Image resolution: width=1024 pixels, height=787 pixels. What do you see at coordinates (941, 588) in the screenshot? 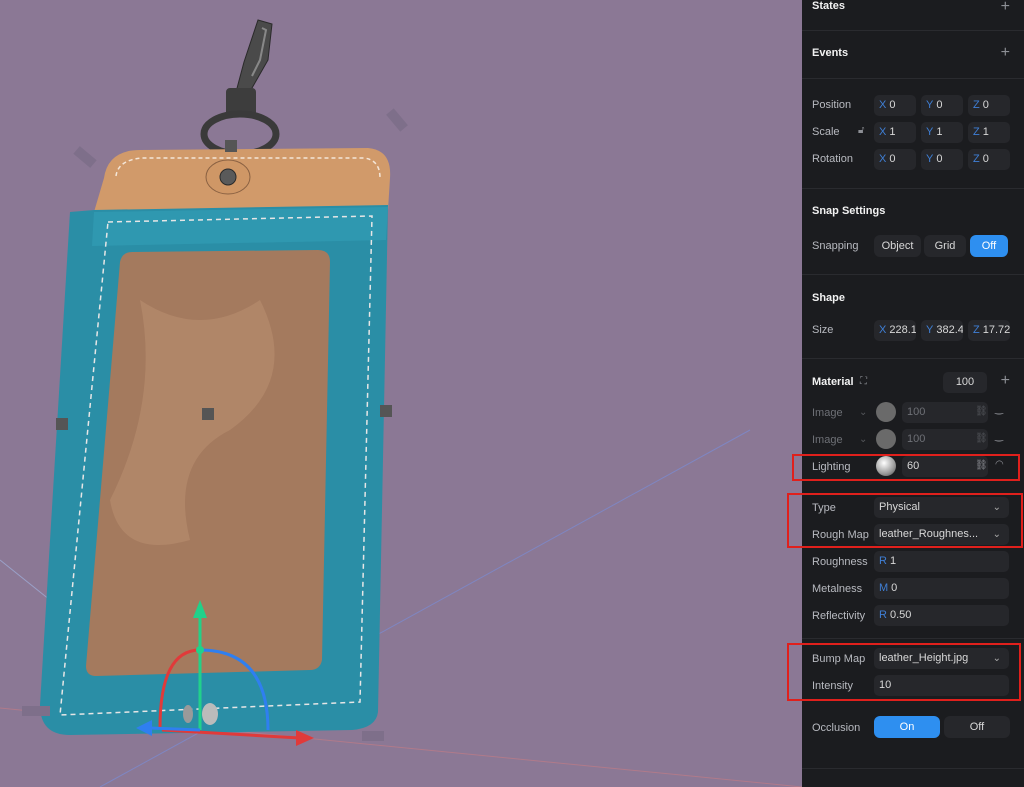
I see `metalness-field: M0` at bounding box center [941, 588].